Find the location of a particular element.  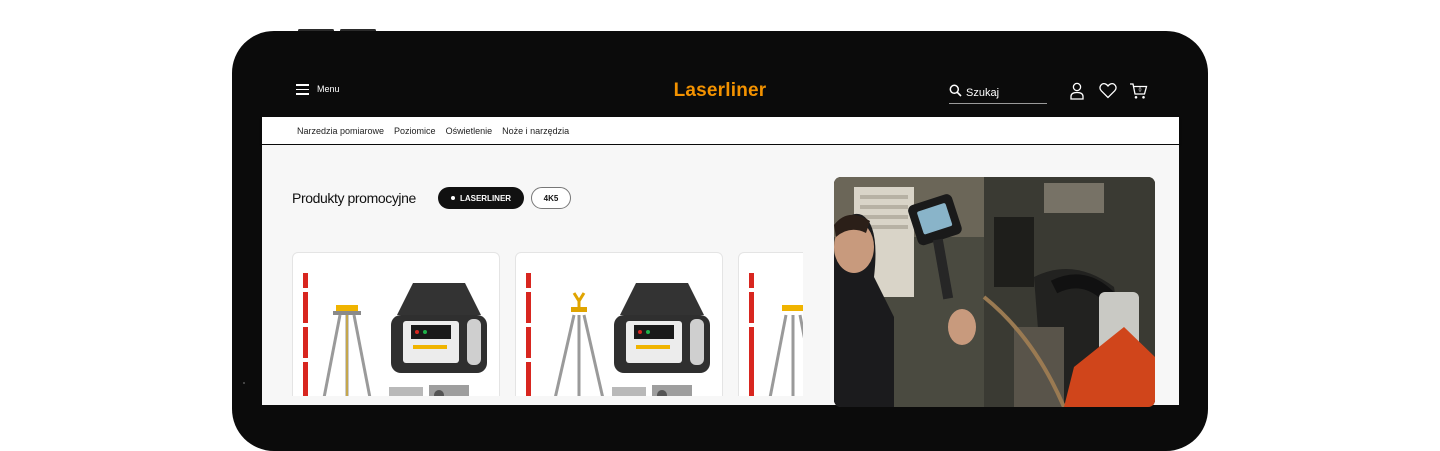

product-carousel is located at coordinates (547, 324).